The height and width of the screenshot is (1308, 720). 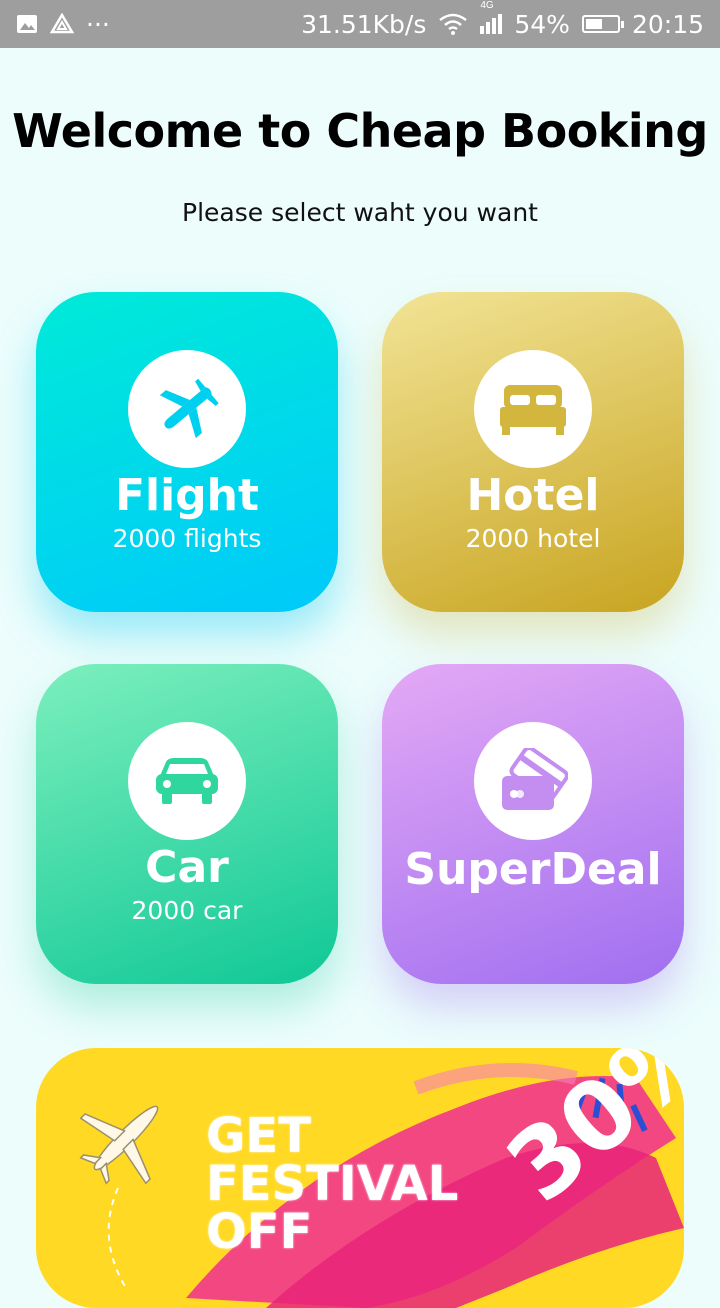 I want to click on car-card: Car 2000 car, so click(x=187, y=824).